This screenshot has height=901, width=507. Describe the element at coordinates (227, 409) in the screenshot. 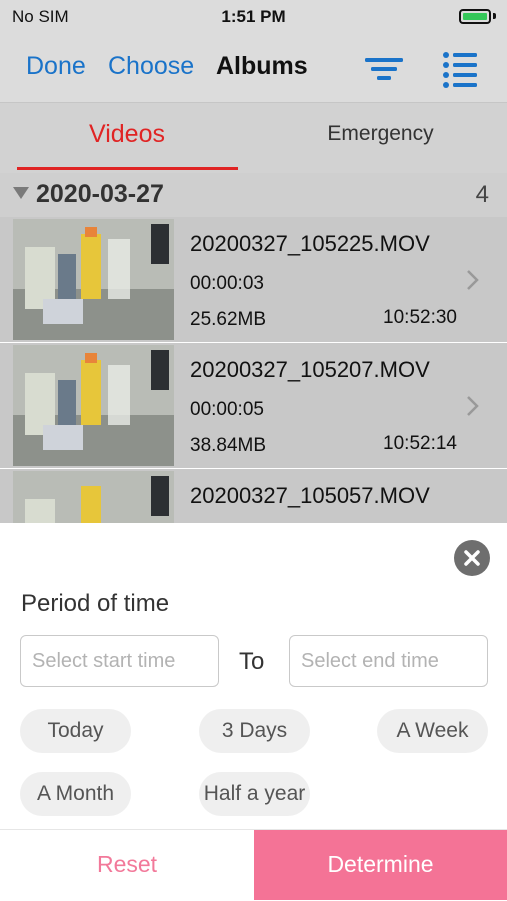

I see `video-duration: 00:00:05` at that location.